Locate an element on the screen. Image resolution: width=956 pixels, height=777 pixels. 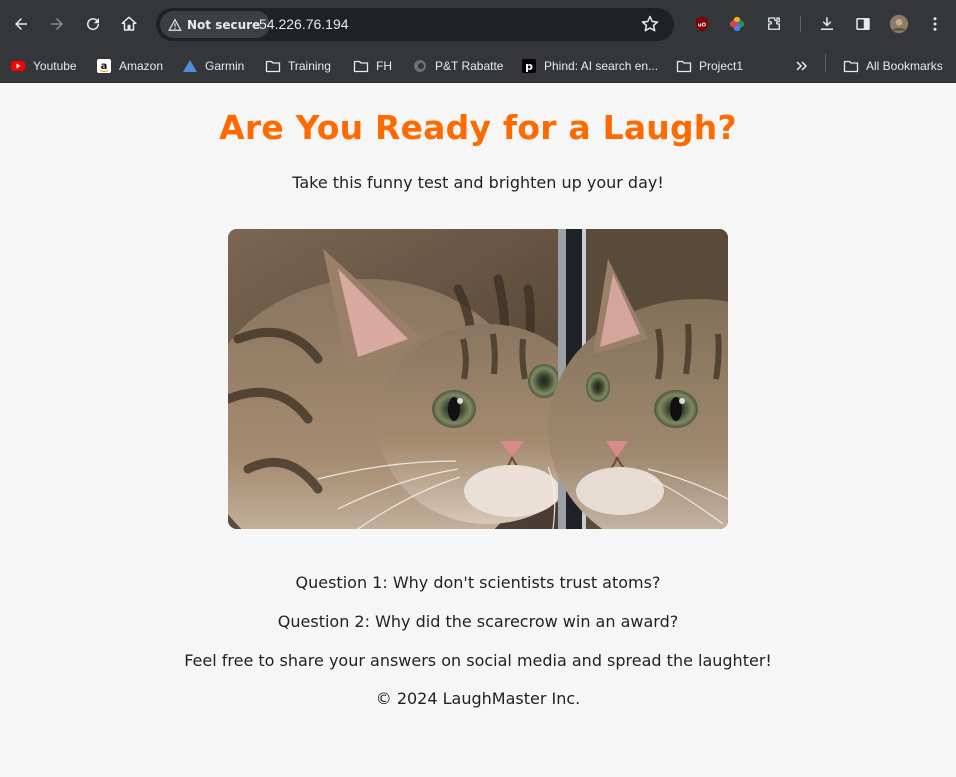
page-title: Are You Ready for a Laugh? is located at coordinates (478, 127).